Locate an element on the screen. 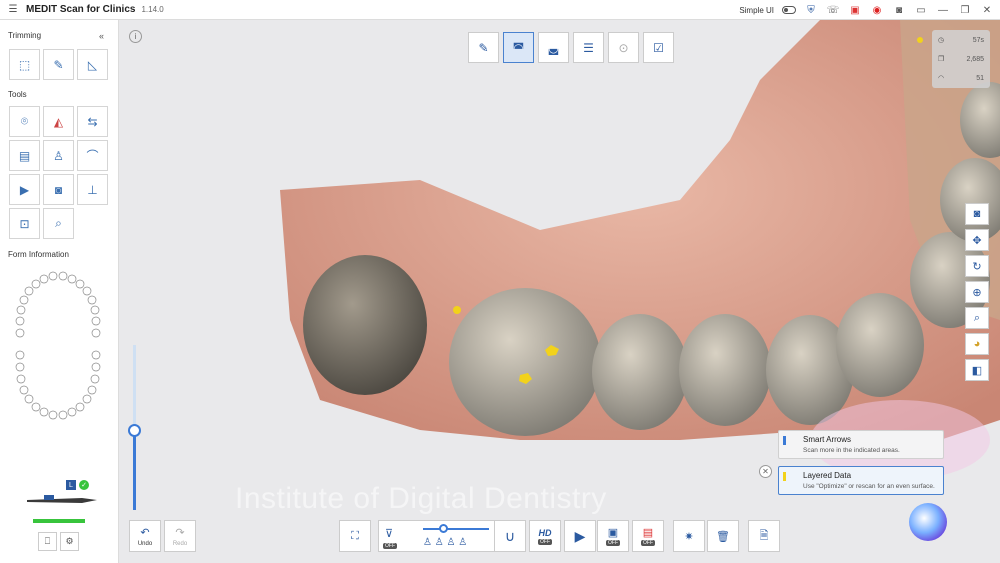 This screenshot has height=563, width=1000. play-tool: ▶ is located at coordinates (24, 189).